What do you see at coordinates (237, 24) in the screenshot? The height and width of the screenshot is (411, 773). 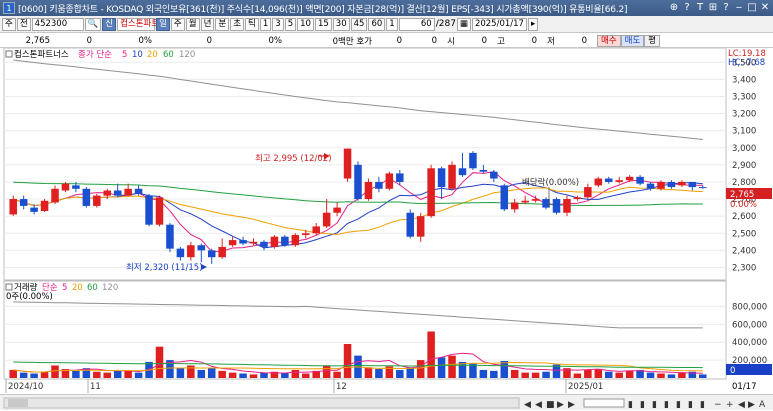 I see `second-button: 초` at bounding box center [237, 24].